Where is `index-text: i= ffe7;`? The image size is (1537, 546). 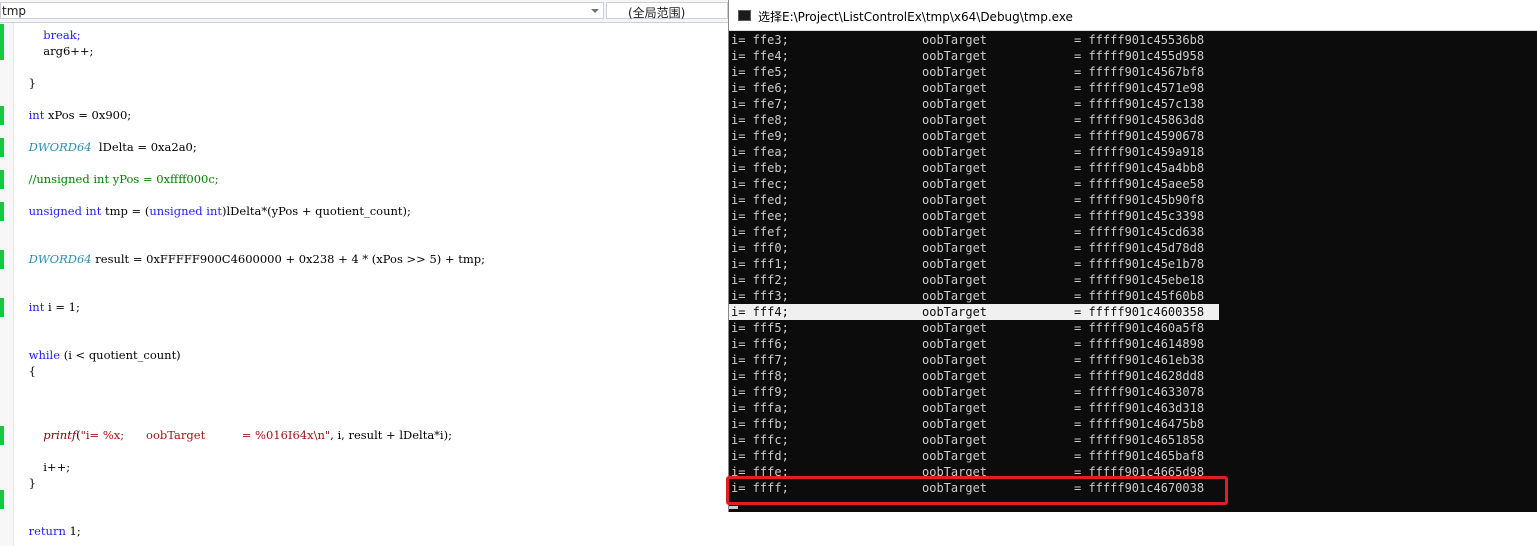
index-text: i= ffe7; is located at coordinates (760, 104).